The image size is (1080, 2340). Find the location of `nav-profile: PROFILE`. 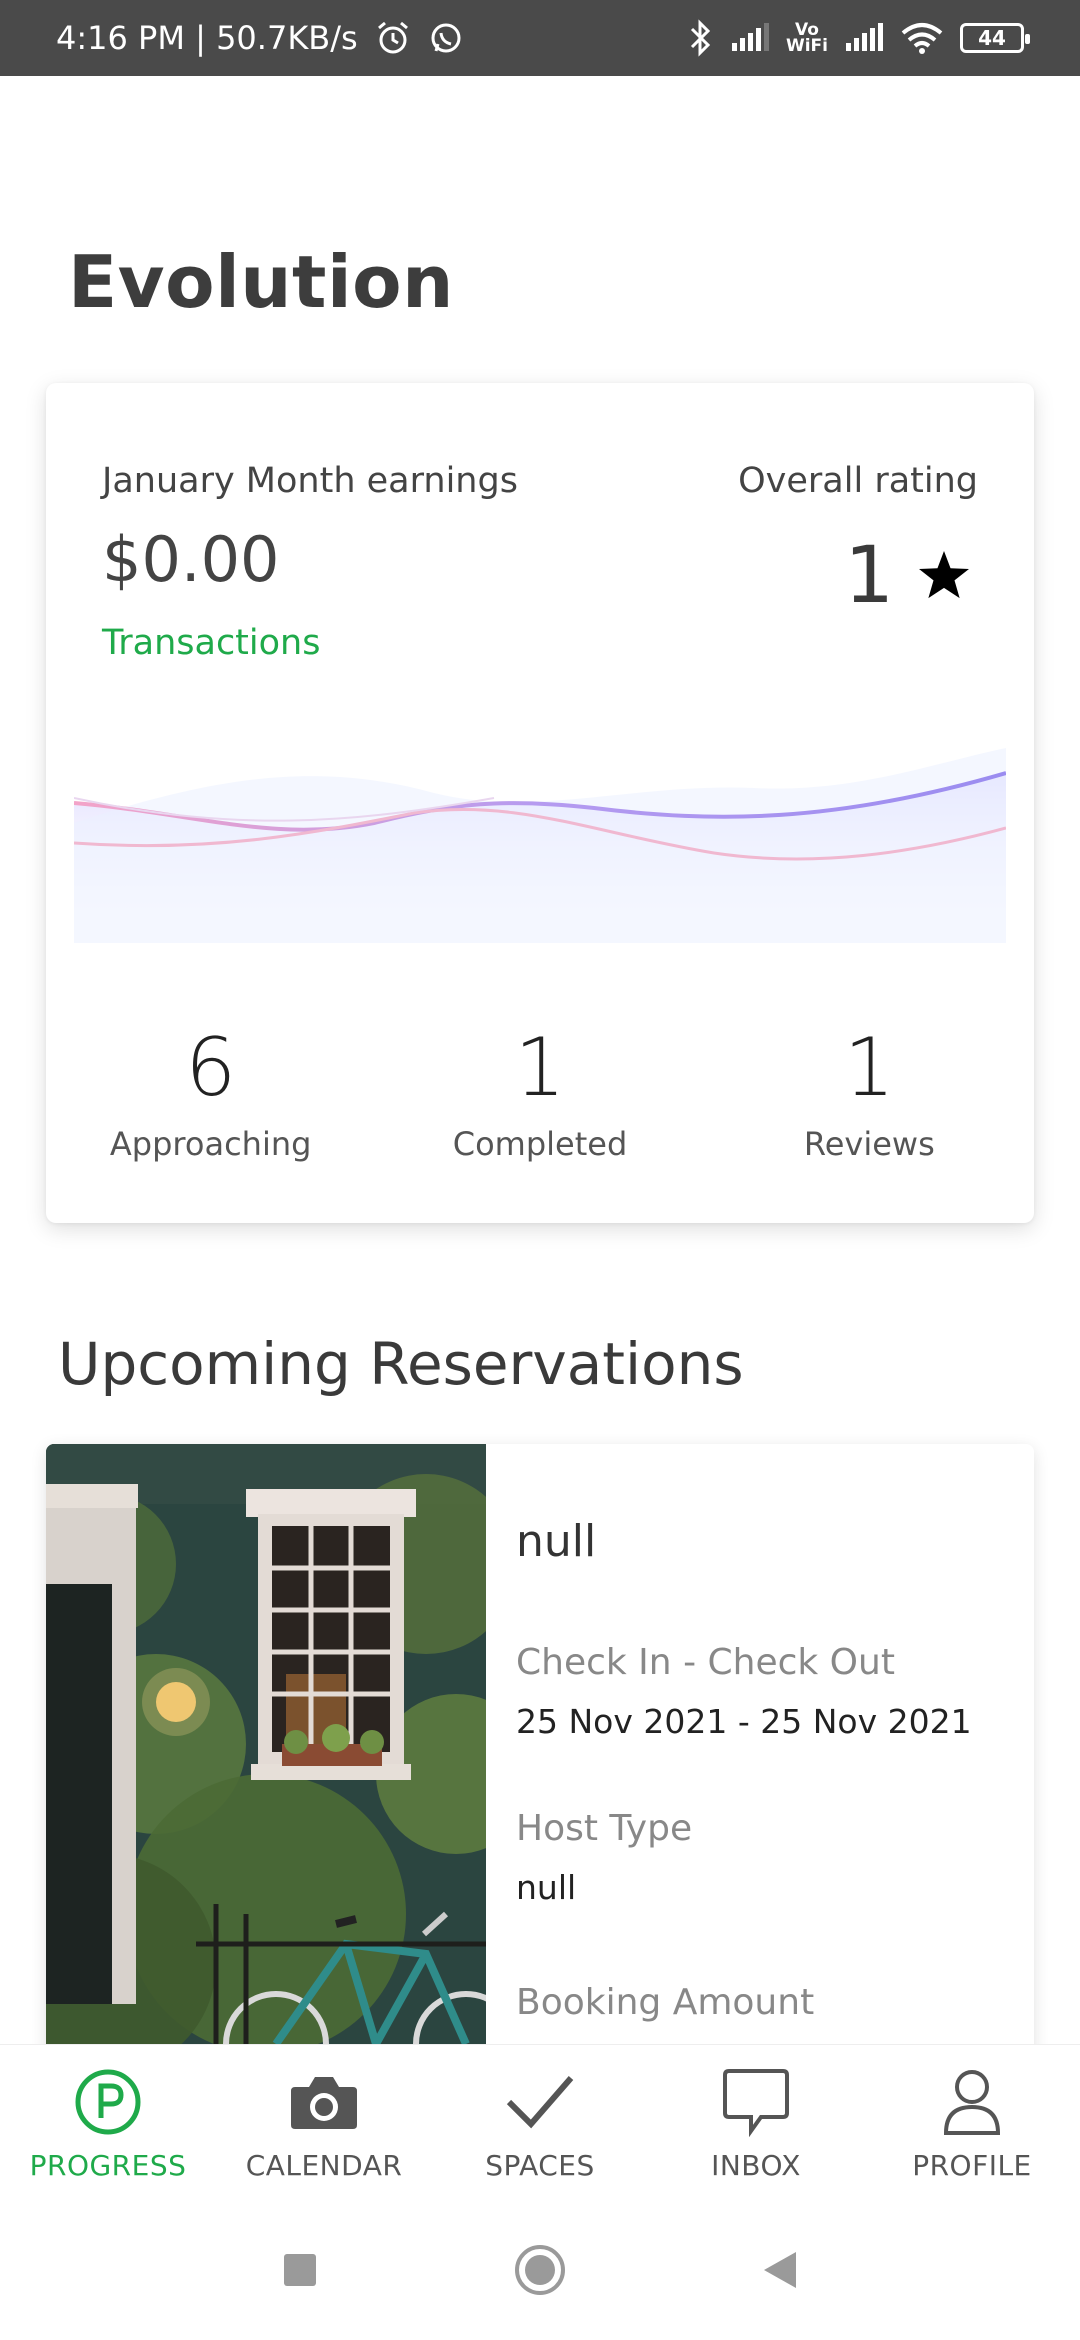

nav-profile: PROFILE is located at coordinates (972, 2119).